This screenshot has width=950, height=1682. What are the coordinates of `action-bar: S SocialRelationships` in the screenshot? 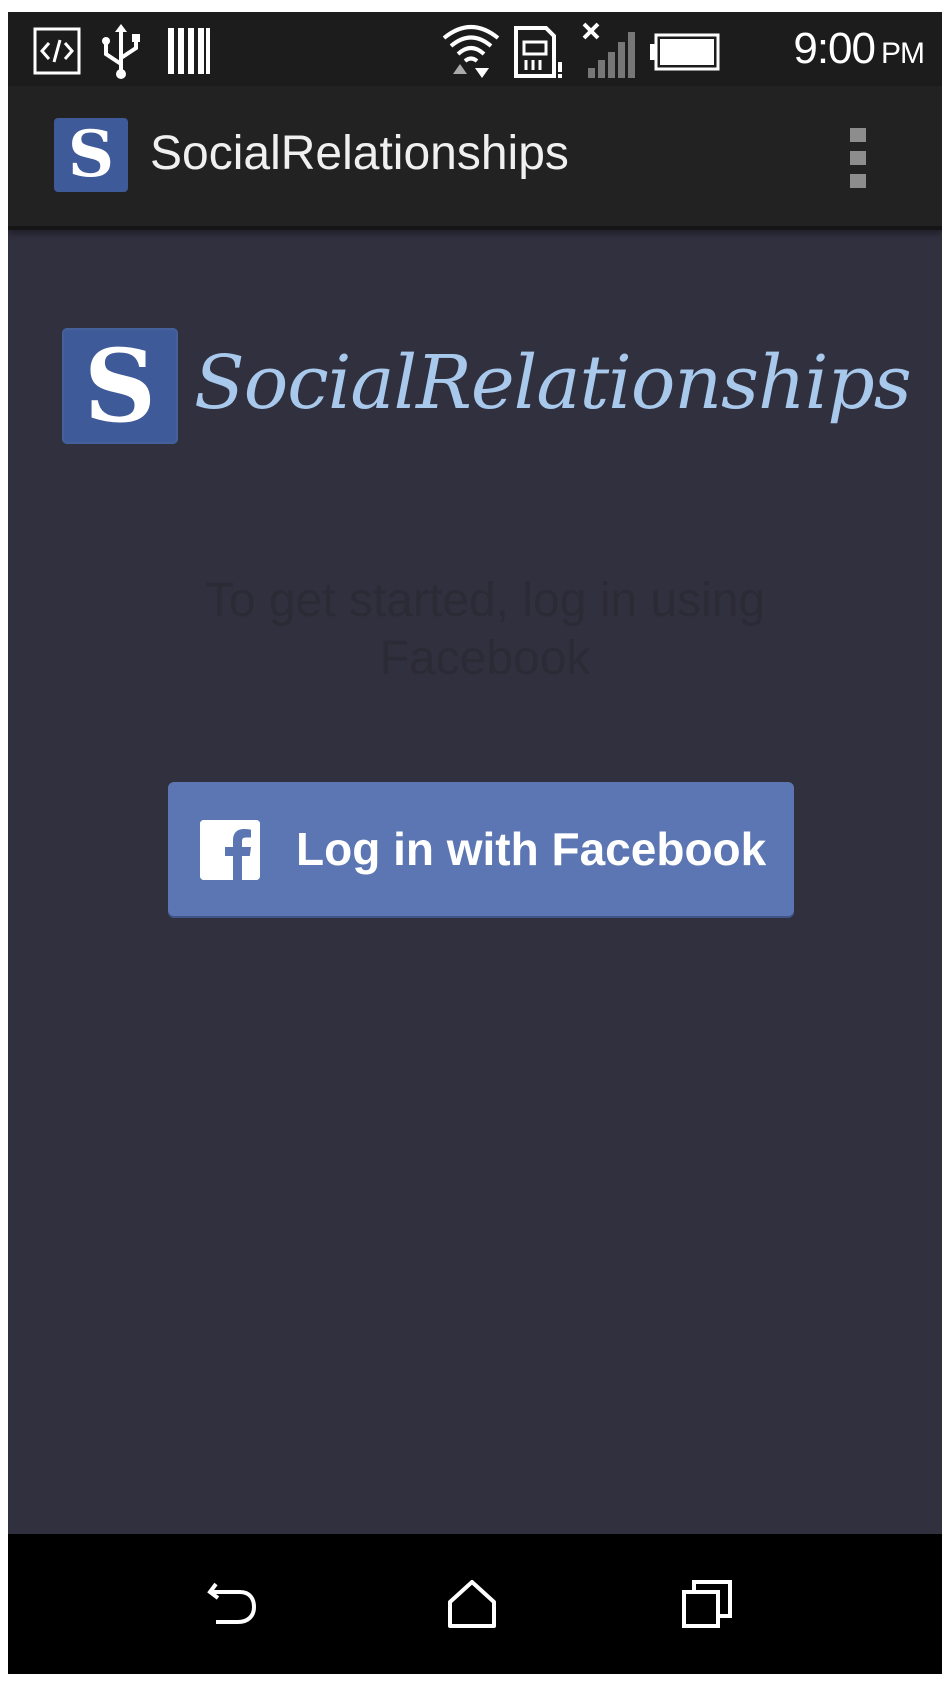 It's located at (475, 158).